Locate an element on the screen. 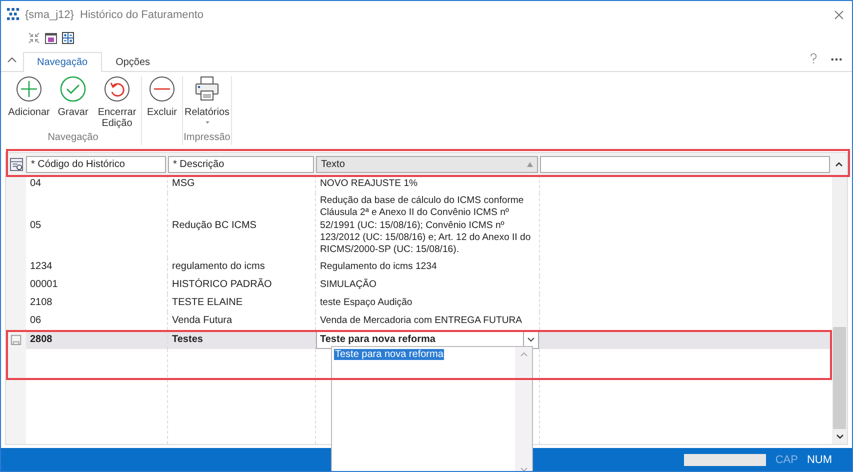 The height and width of the screenshot is (472, 853). ribbon-button: Gravar is located at coordinates (73, 104).